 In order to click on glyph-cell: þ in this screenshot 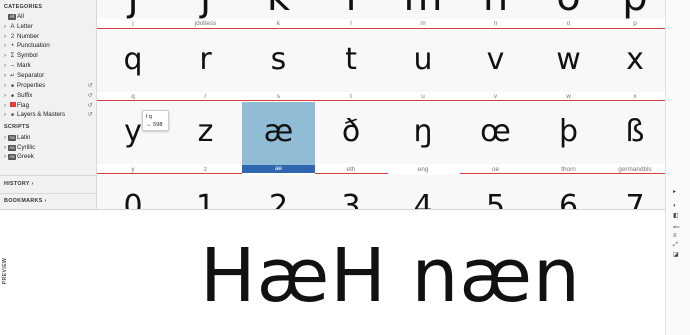, I will do `click(568, 133)`.